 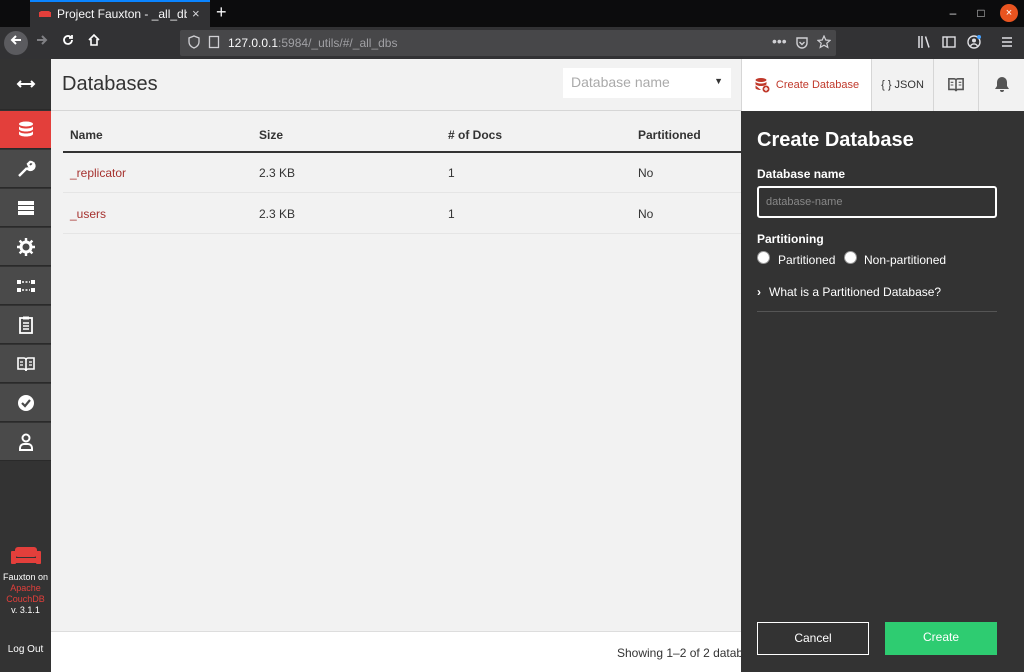 What do you see at coordinates (475, 135) in the screenshot?
I see `column-header-docs: # of Docs` at bounding box center [475, 135].